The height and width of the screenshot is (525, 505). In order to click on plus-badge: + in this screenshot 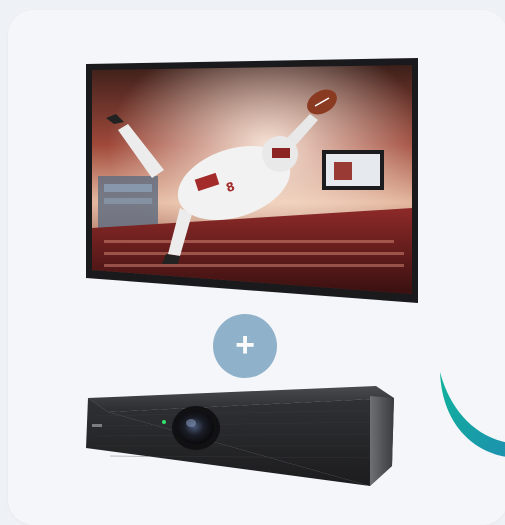, I will do `click(245, 346)`.